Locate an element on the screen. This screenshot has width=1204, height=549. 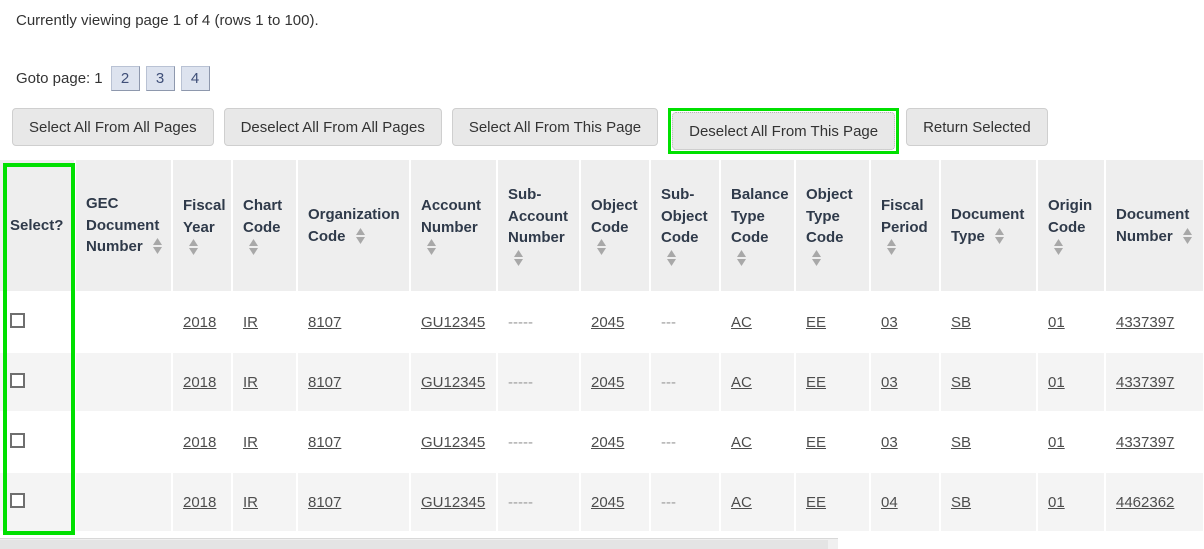
cell-link: 04 is located at coordinates (889, 502).